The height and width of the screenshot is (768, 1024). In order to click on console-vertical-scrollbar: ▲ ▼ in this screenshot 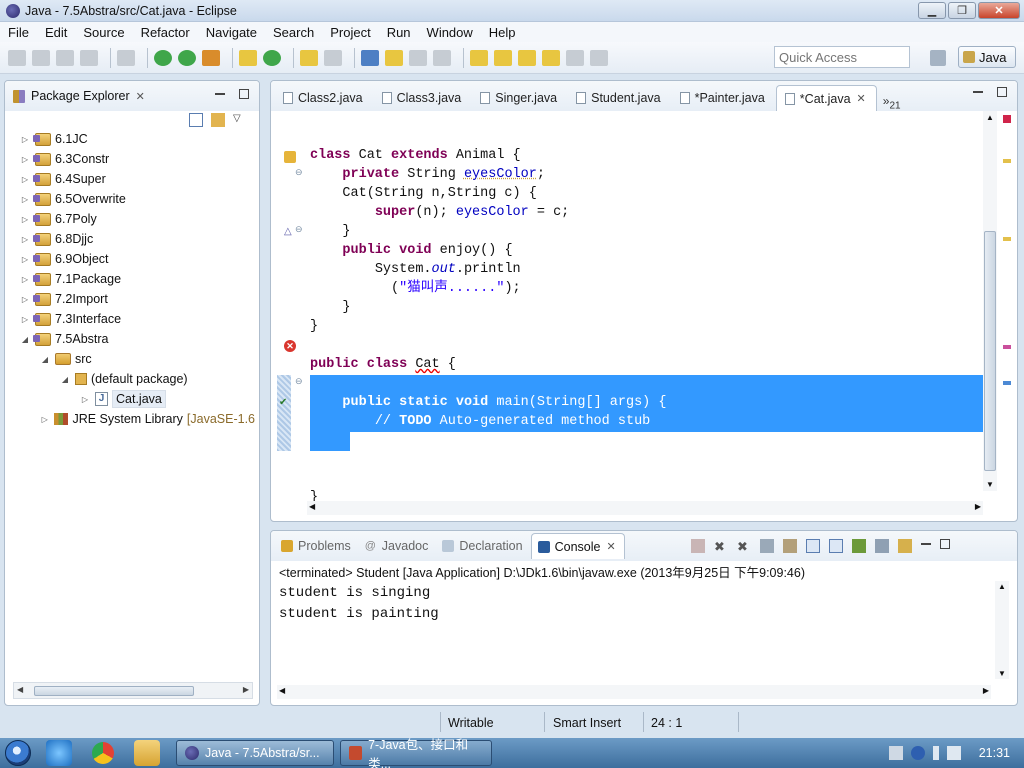, I will do `click(1002, 630)`.